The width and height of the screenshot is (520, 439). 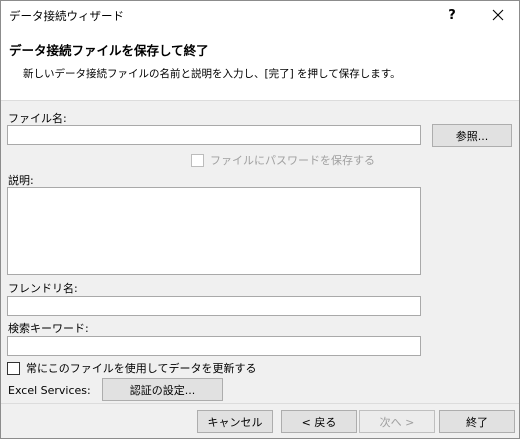 I want to click on save-password-option: ファイルにパスワードを保存する, so click(x=283, y=160).